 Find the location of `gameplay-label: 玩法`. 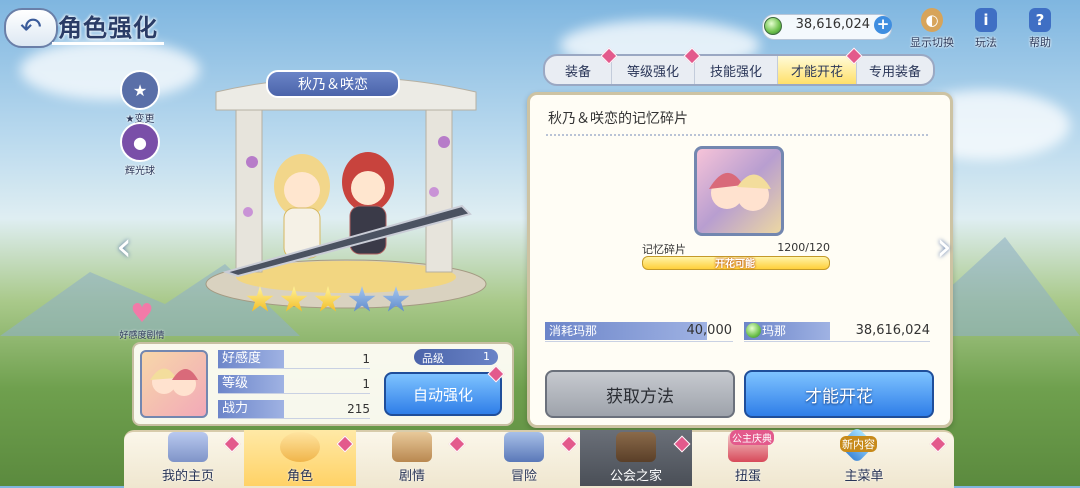

gameplay-label: 玩法 is located at coordinates (986, 42).